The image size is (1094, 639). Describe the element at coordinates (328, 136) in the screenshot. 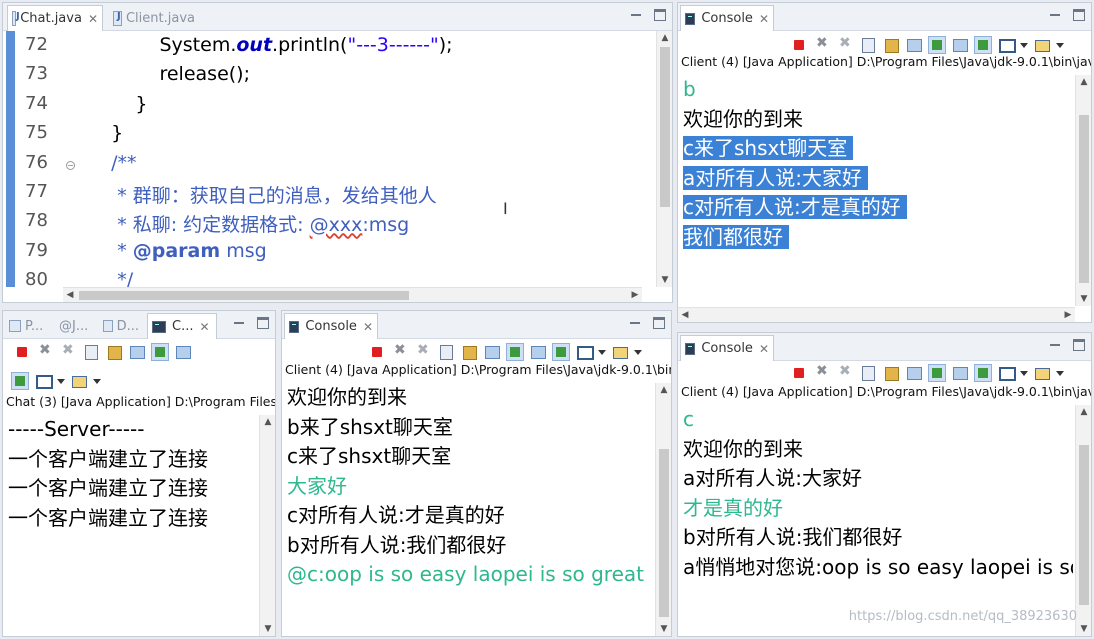

I see `code-line: 75 }` at that location.